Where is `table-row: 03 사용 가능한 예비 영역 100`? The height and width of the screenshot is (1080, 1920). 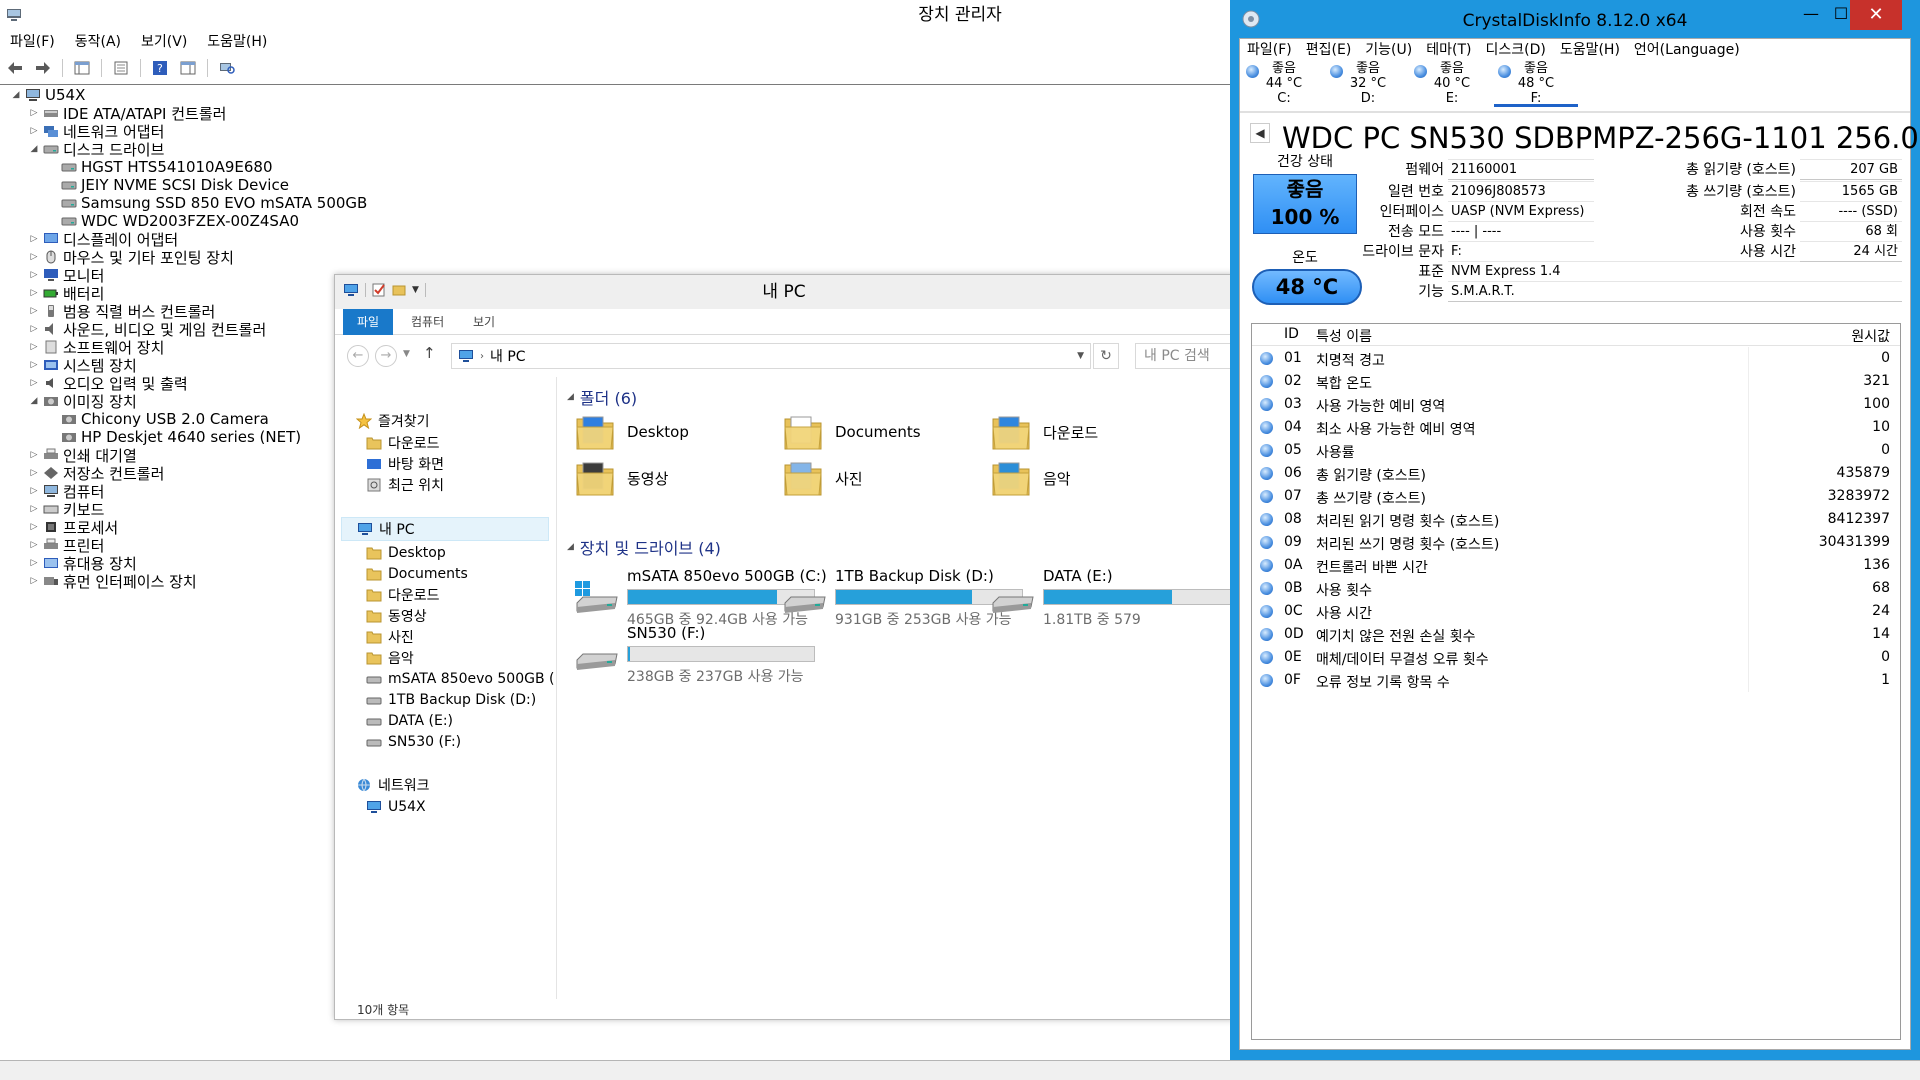 table-row: 03 사용 가능한 예비 영역 100 is located at coordinates (1576, 404).